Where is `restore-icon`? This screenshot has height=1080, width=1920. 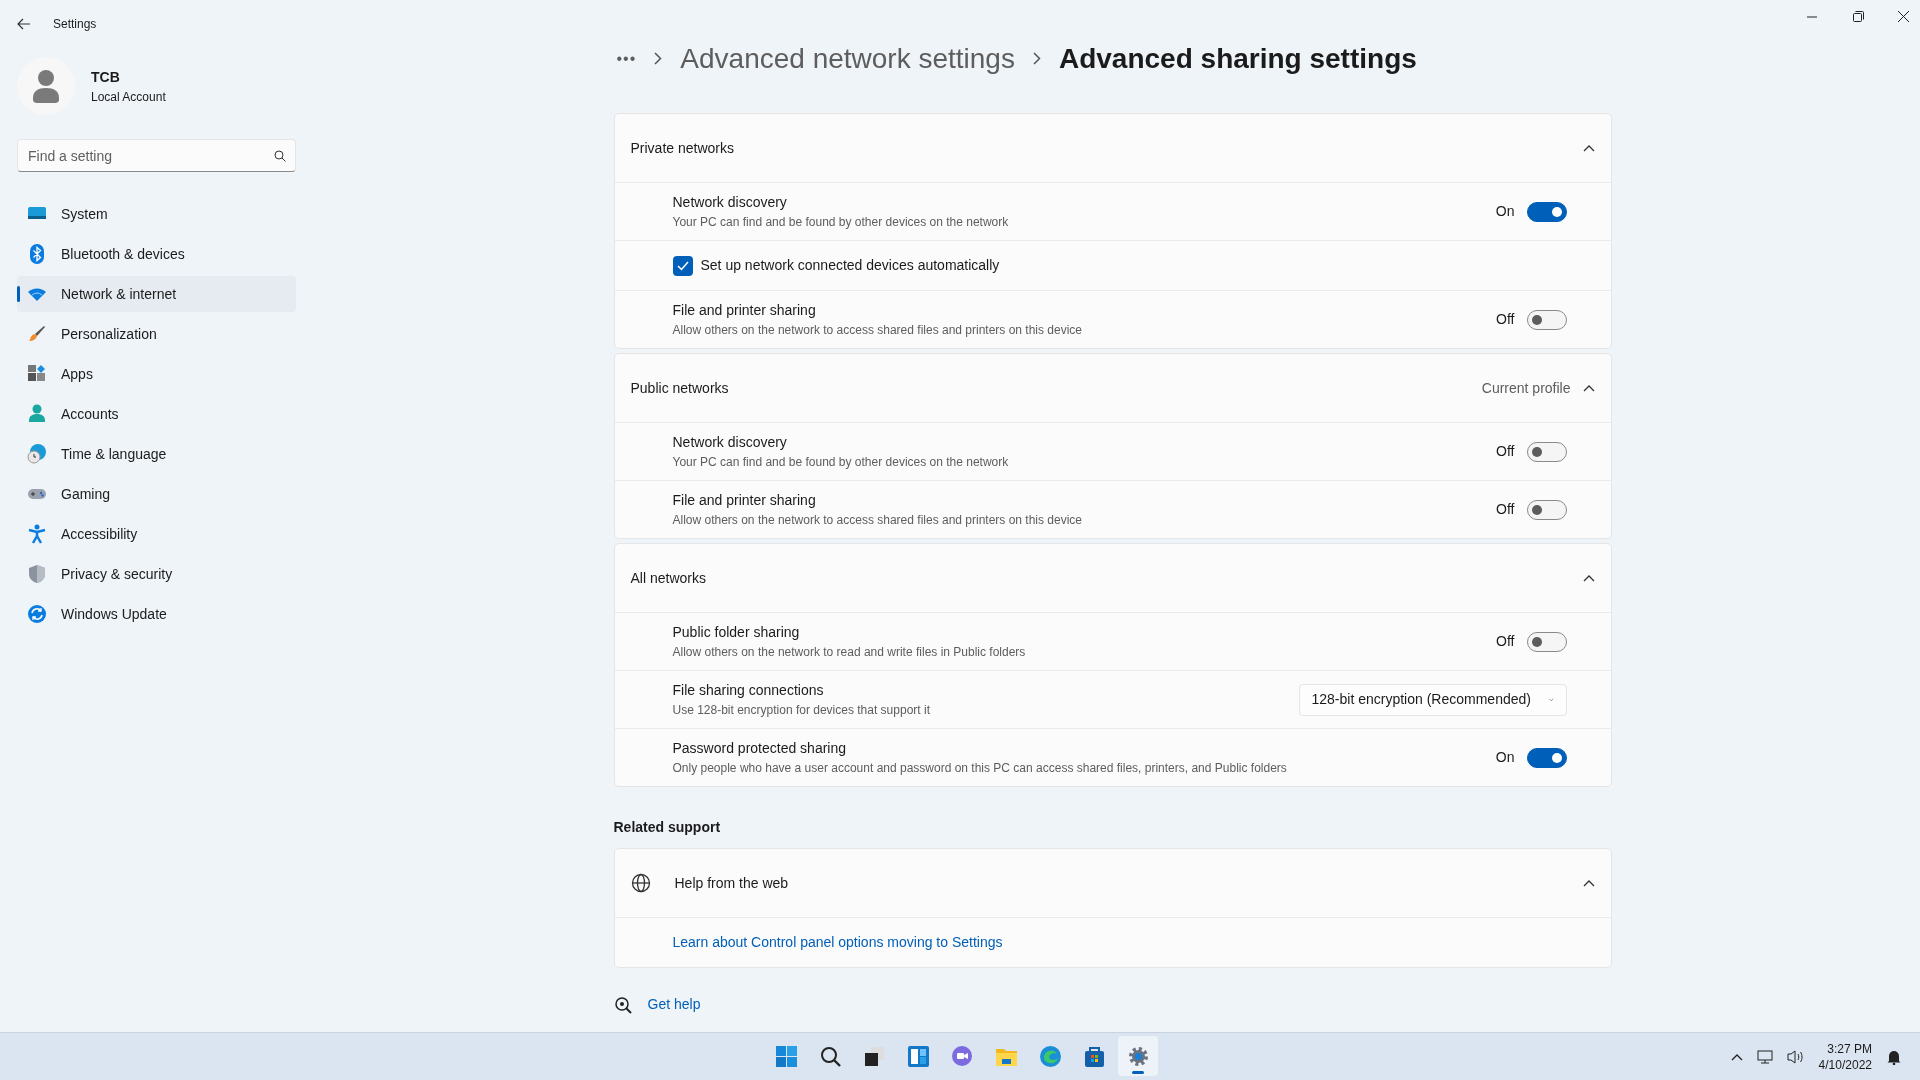
restore-icon is located at coordinates (1858, 16).